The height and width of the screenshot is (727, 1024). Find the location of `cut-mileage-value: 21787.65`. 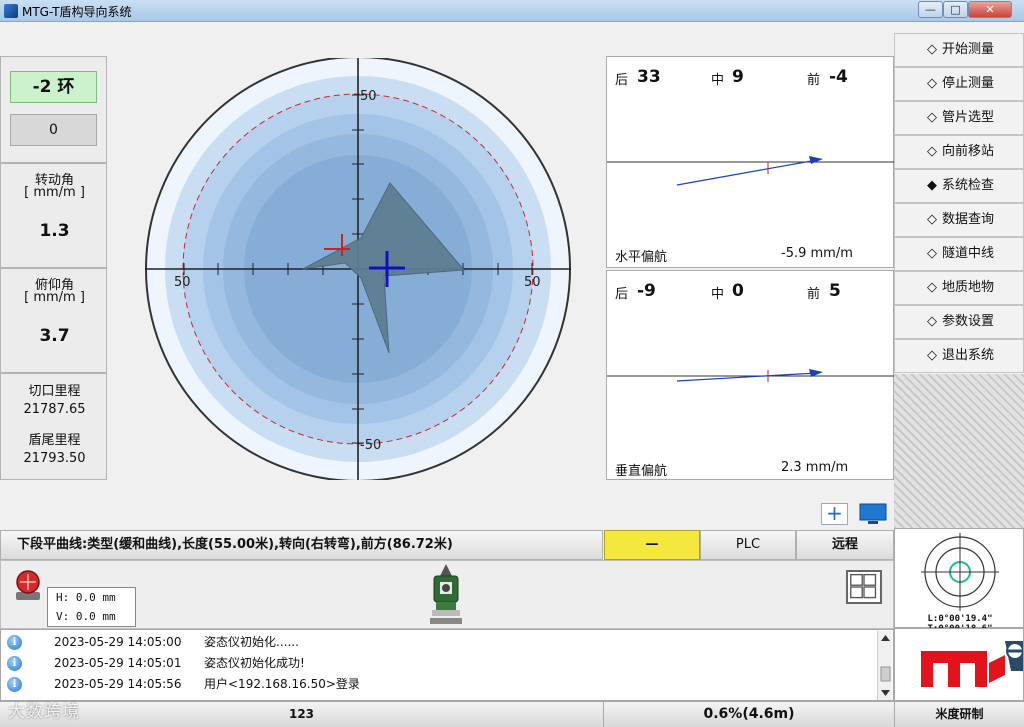

cut-mileage-value: 21787.65 is located at coordinates (54, 409).